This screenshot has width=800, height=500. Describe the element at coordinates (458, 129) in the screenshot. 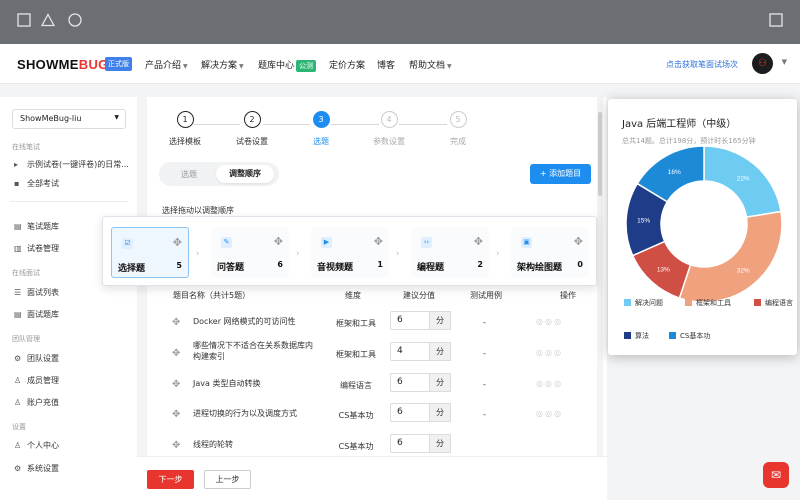

I see `step-done: 5 完成` at that location.